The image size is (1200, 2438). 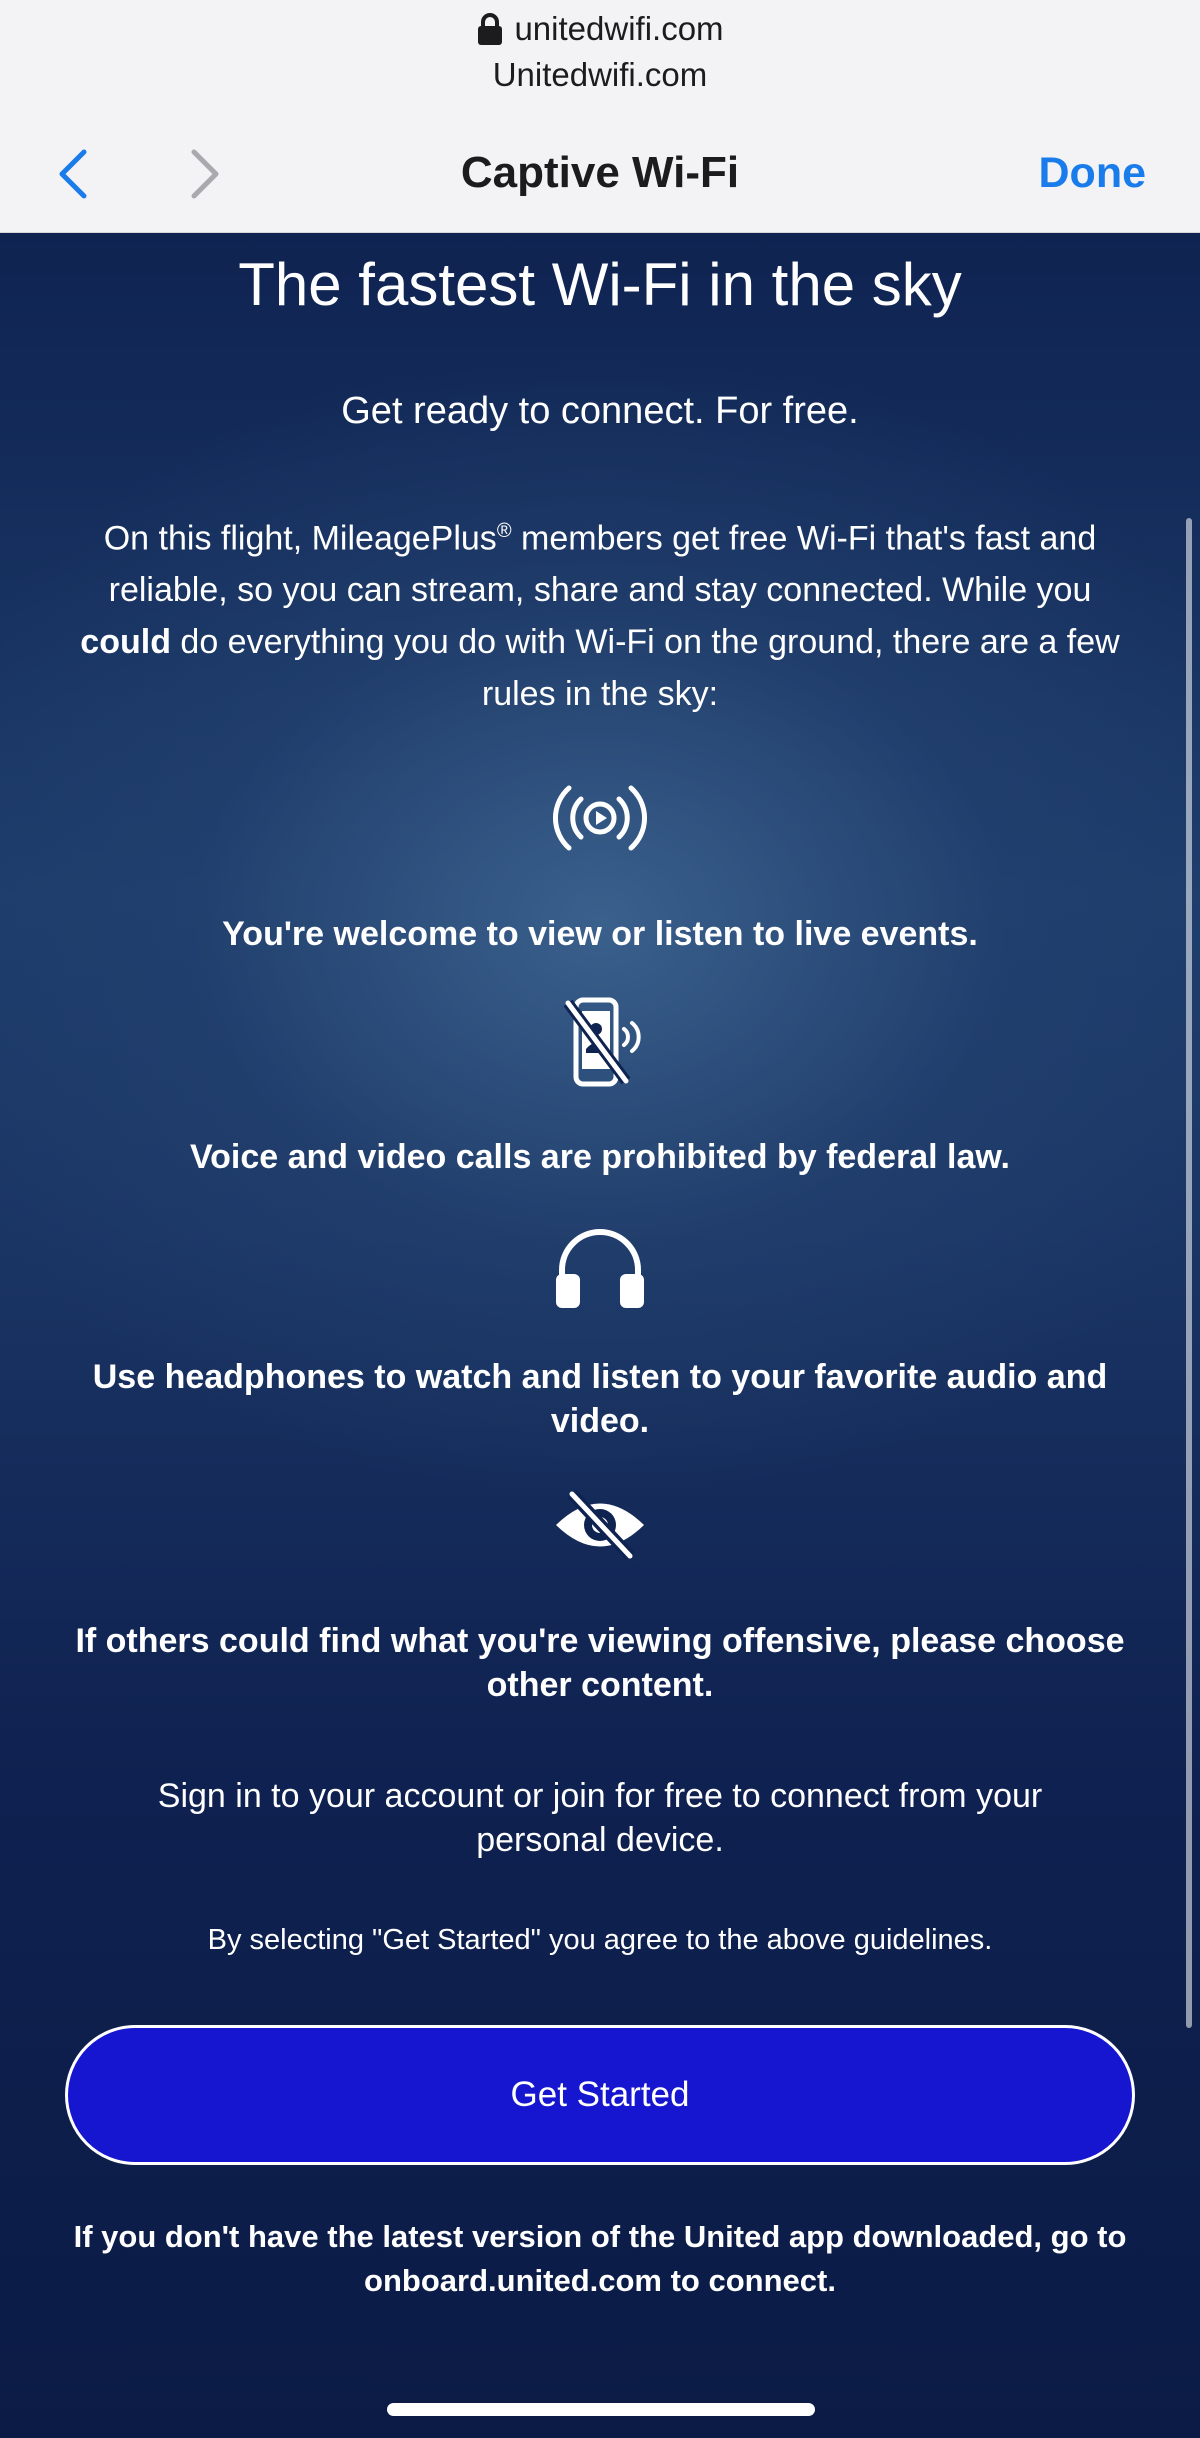 What do you see at coordinates (619, 28) in the screenshot?
I see `url-text: unitedwifi.com` at bounding box center [619, 28].